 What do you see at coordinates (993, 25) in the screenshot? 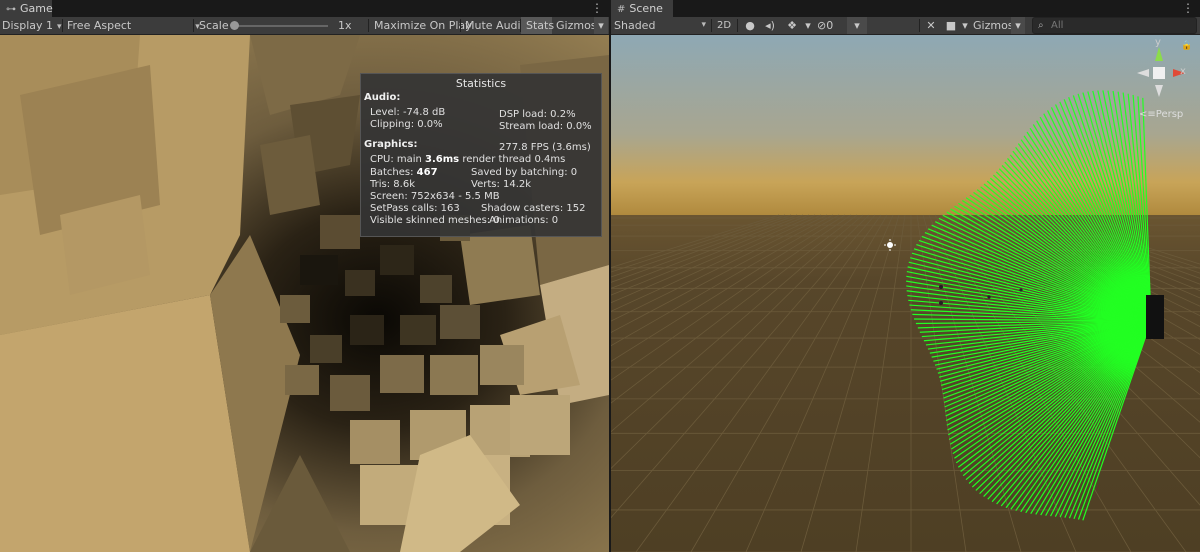
I see `scene-gizmos-button: Gizmos` at bounding box center [993, 25].